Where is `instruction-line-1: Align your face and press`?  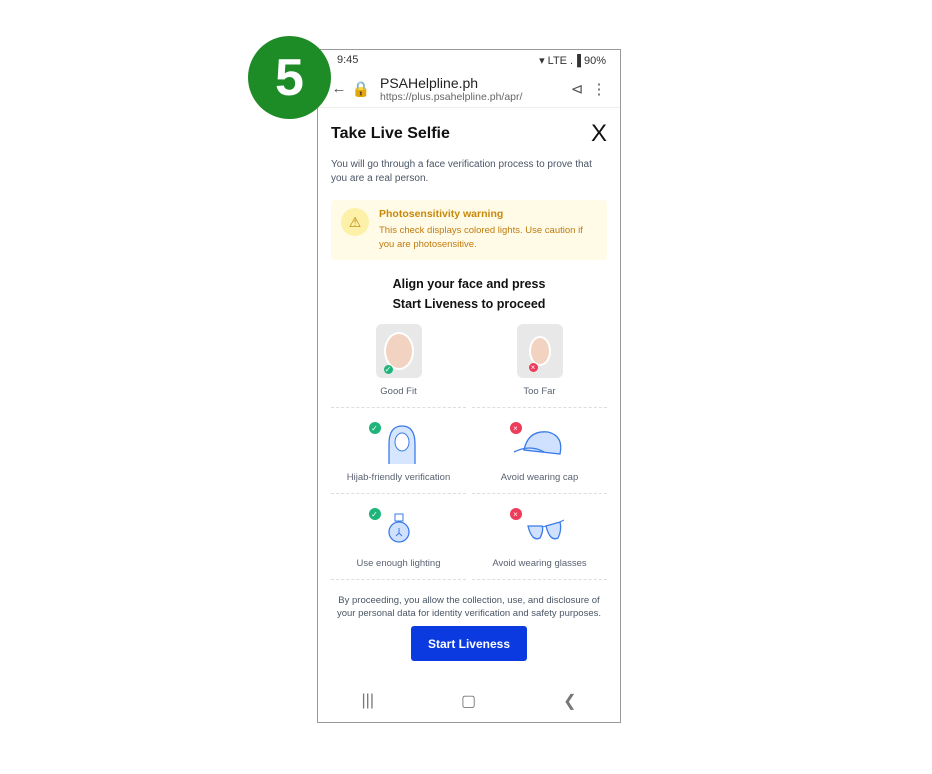 instruction-line-1: Align your face and press is located at coordinates (469, 284).